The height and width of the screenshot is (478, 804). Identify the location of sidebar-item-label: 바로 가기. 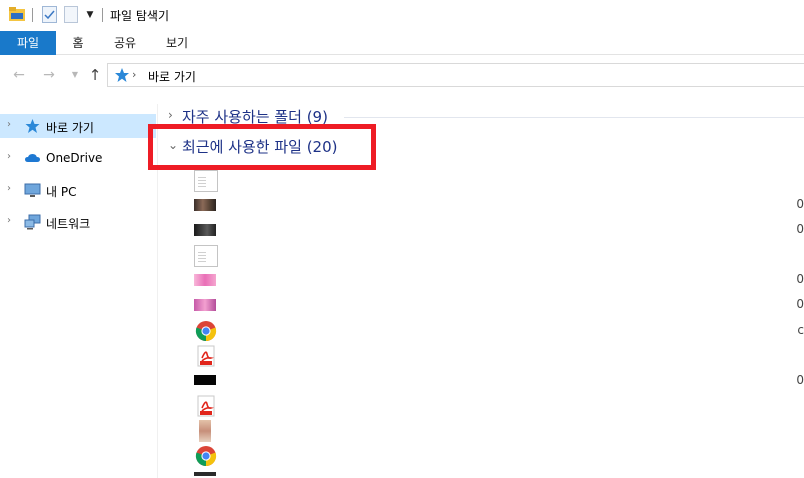
(70, 128).